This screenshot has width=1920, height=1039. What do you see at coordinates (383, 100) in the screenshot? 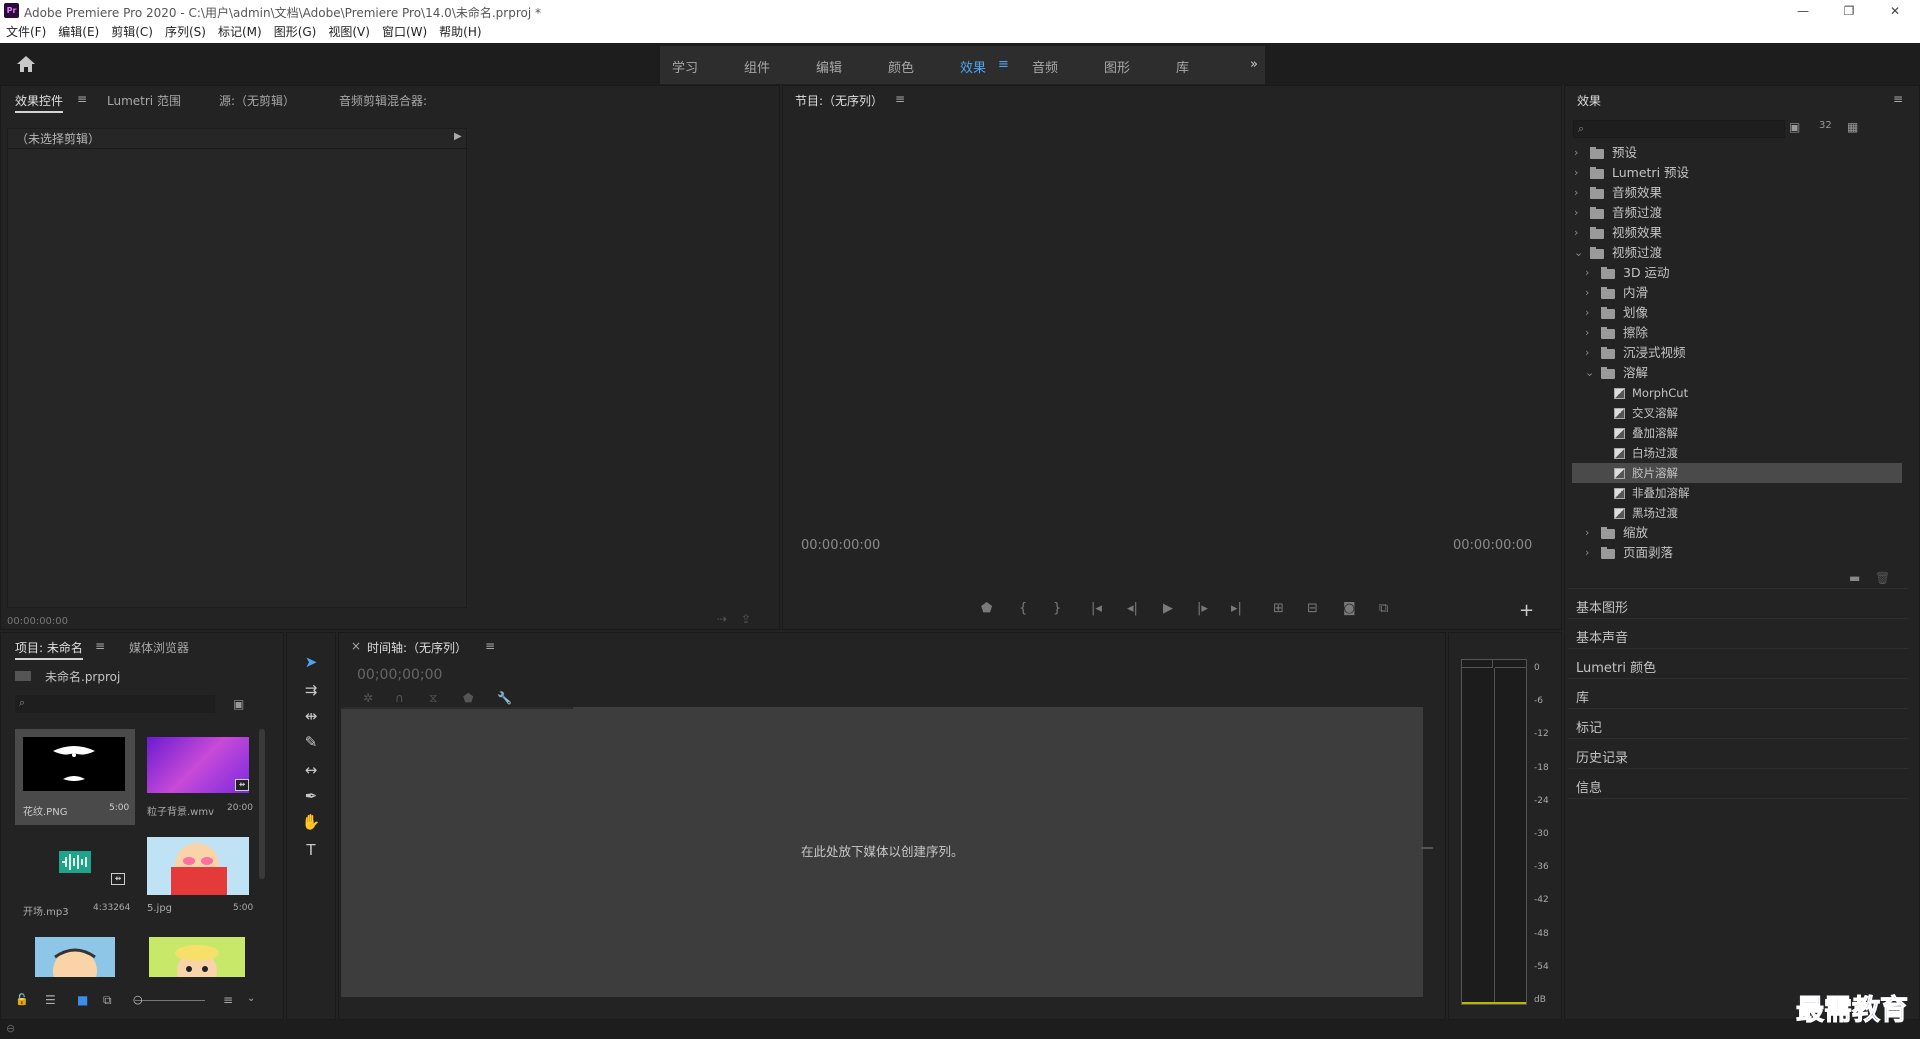
I see `tab-audio-clip-mixer: 音频剪辑混合器:` at bounding box center [383, 100].